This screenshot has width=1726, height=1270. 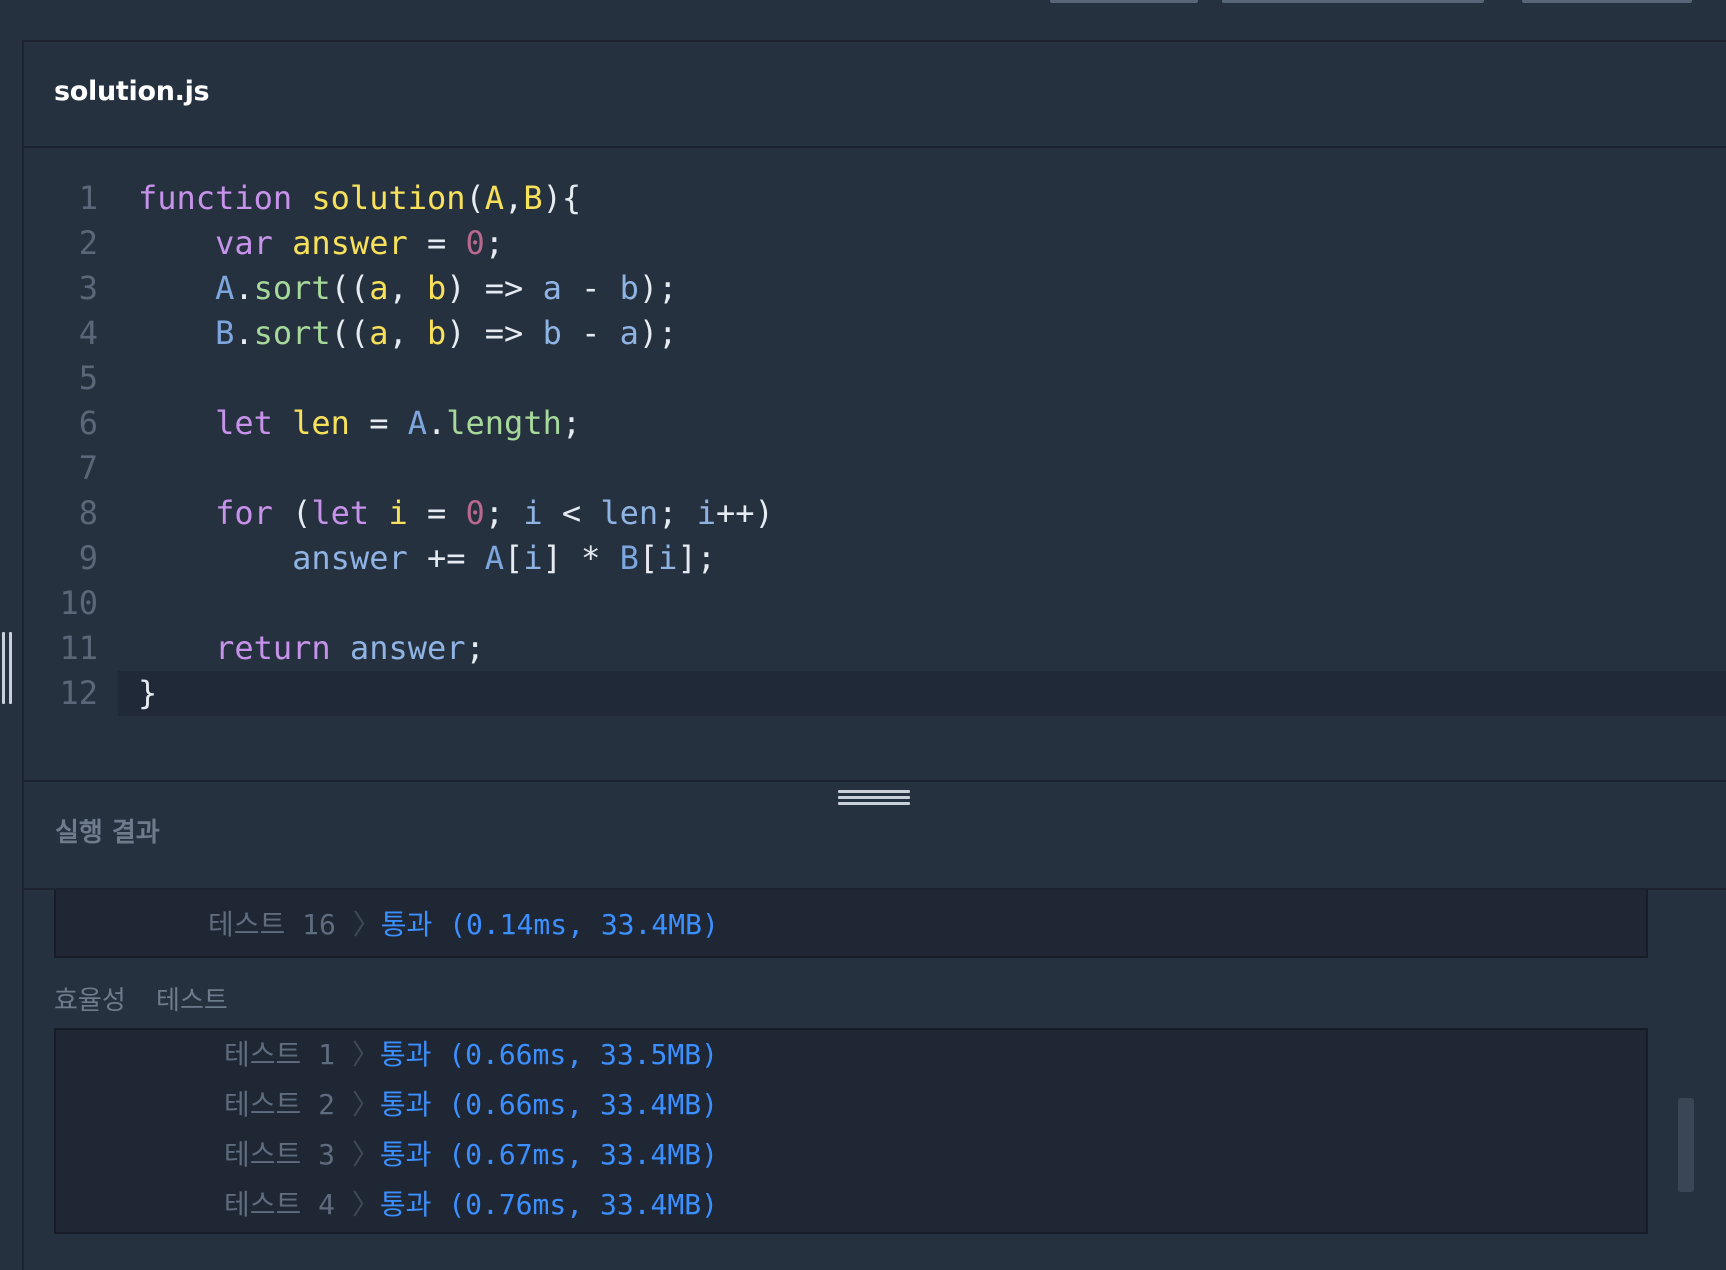 What do you see at coordinates (581, 558) in the screenshot?
I see `code-token: ] *` at bounding box center [581, 558].